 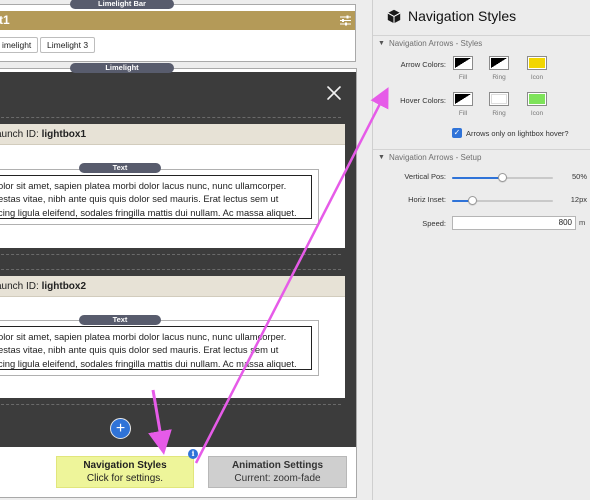 I want to click on navigation-styles-title: Navigation Styles, so click(x=125, y=465).